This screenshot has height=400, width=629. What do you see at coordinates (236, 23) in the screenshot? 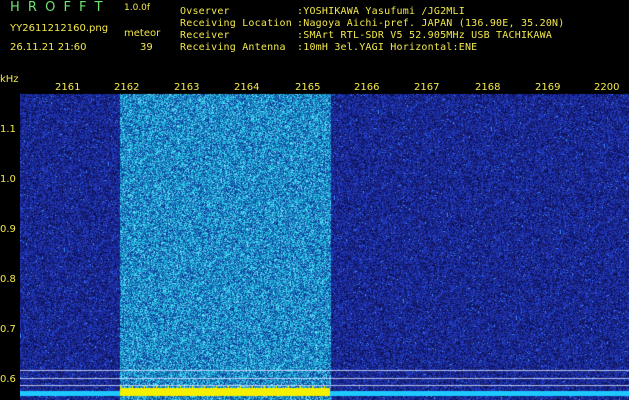
I see `location-label: Receiving Location` at bounding box center [236, 23].